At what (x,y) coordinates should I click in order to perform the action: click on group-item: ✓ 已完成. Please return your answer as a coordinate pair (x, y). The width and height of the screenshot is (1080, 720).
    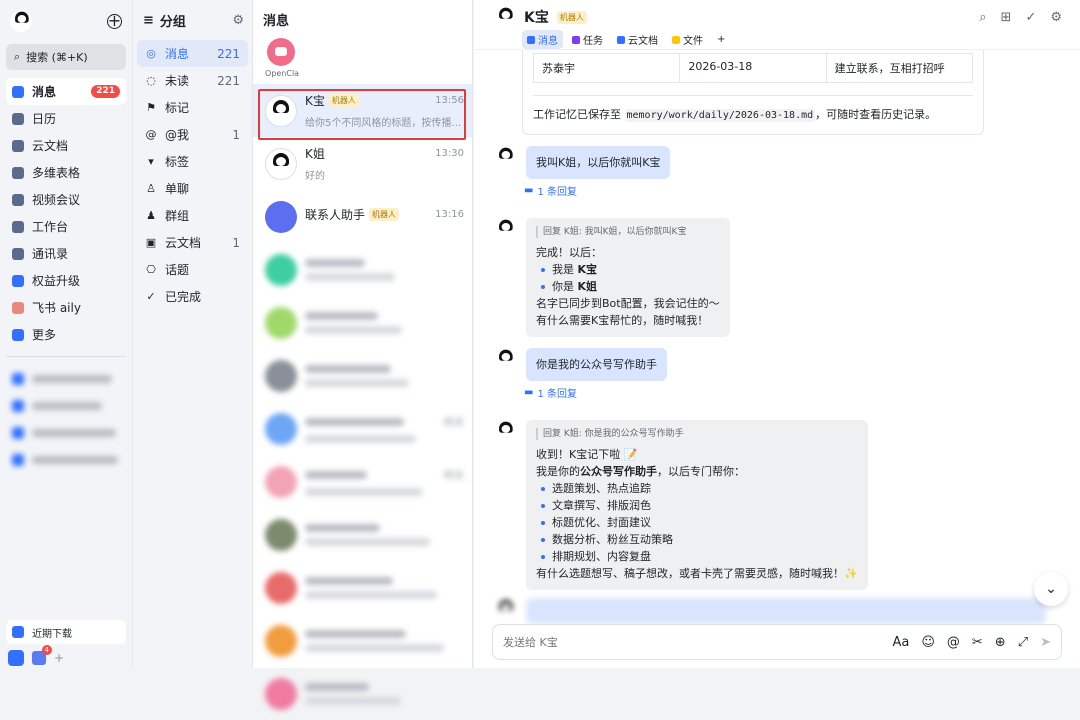
    Looking at the image, I should click on (192, 296).